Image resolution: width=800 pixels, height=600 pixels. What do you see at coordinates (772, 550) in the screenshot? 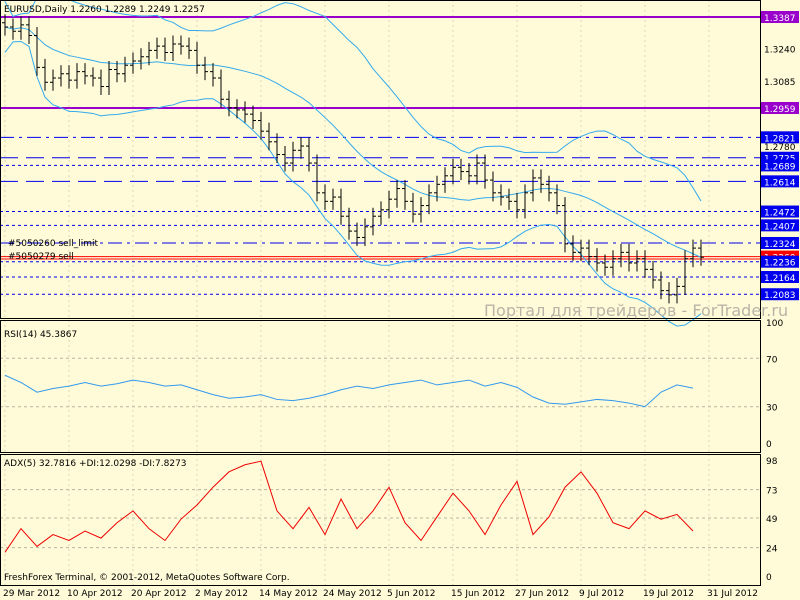
I see `adx-tick-label: 24` at bounding box center [772, 550].